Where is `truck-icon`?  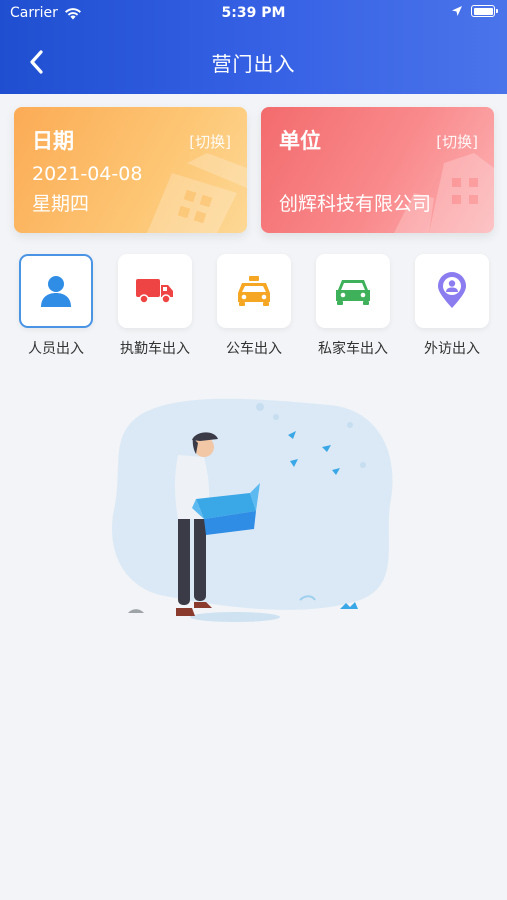 truck-icon is located at coordinates (154, 291).